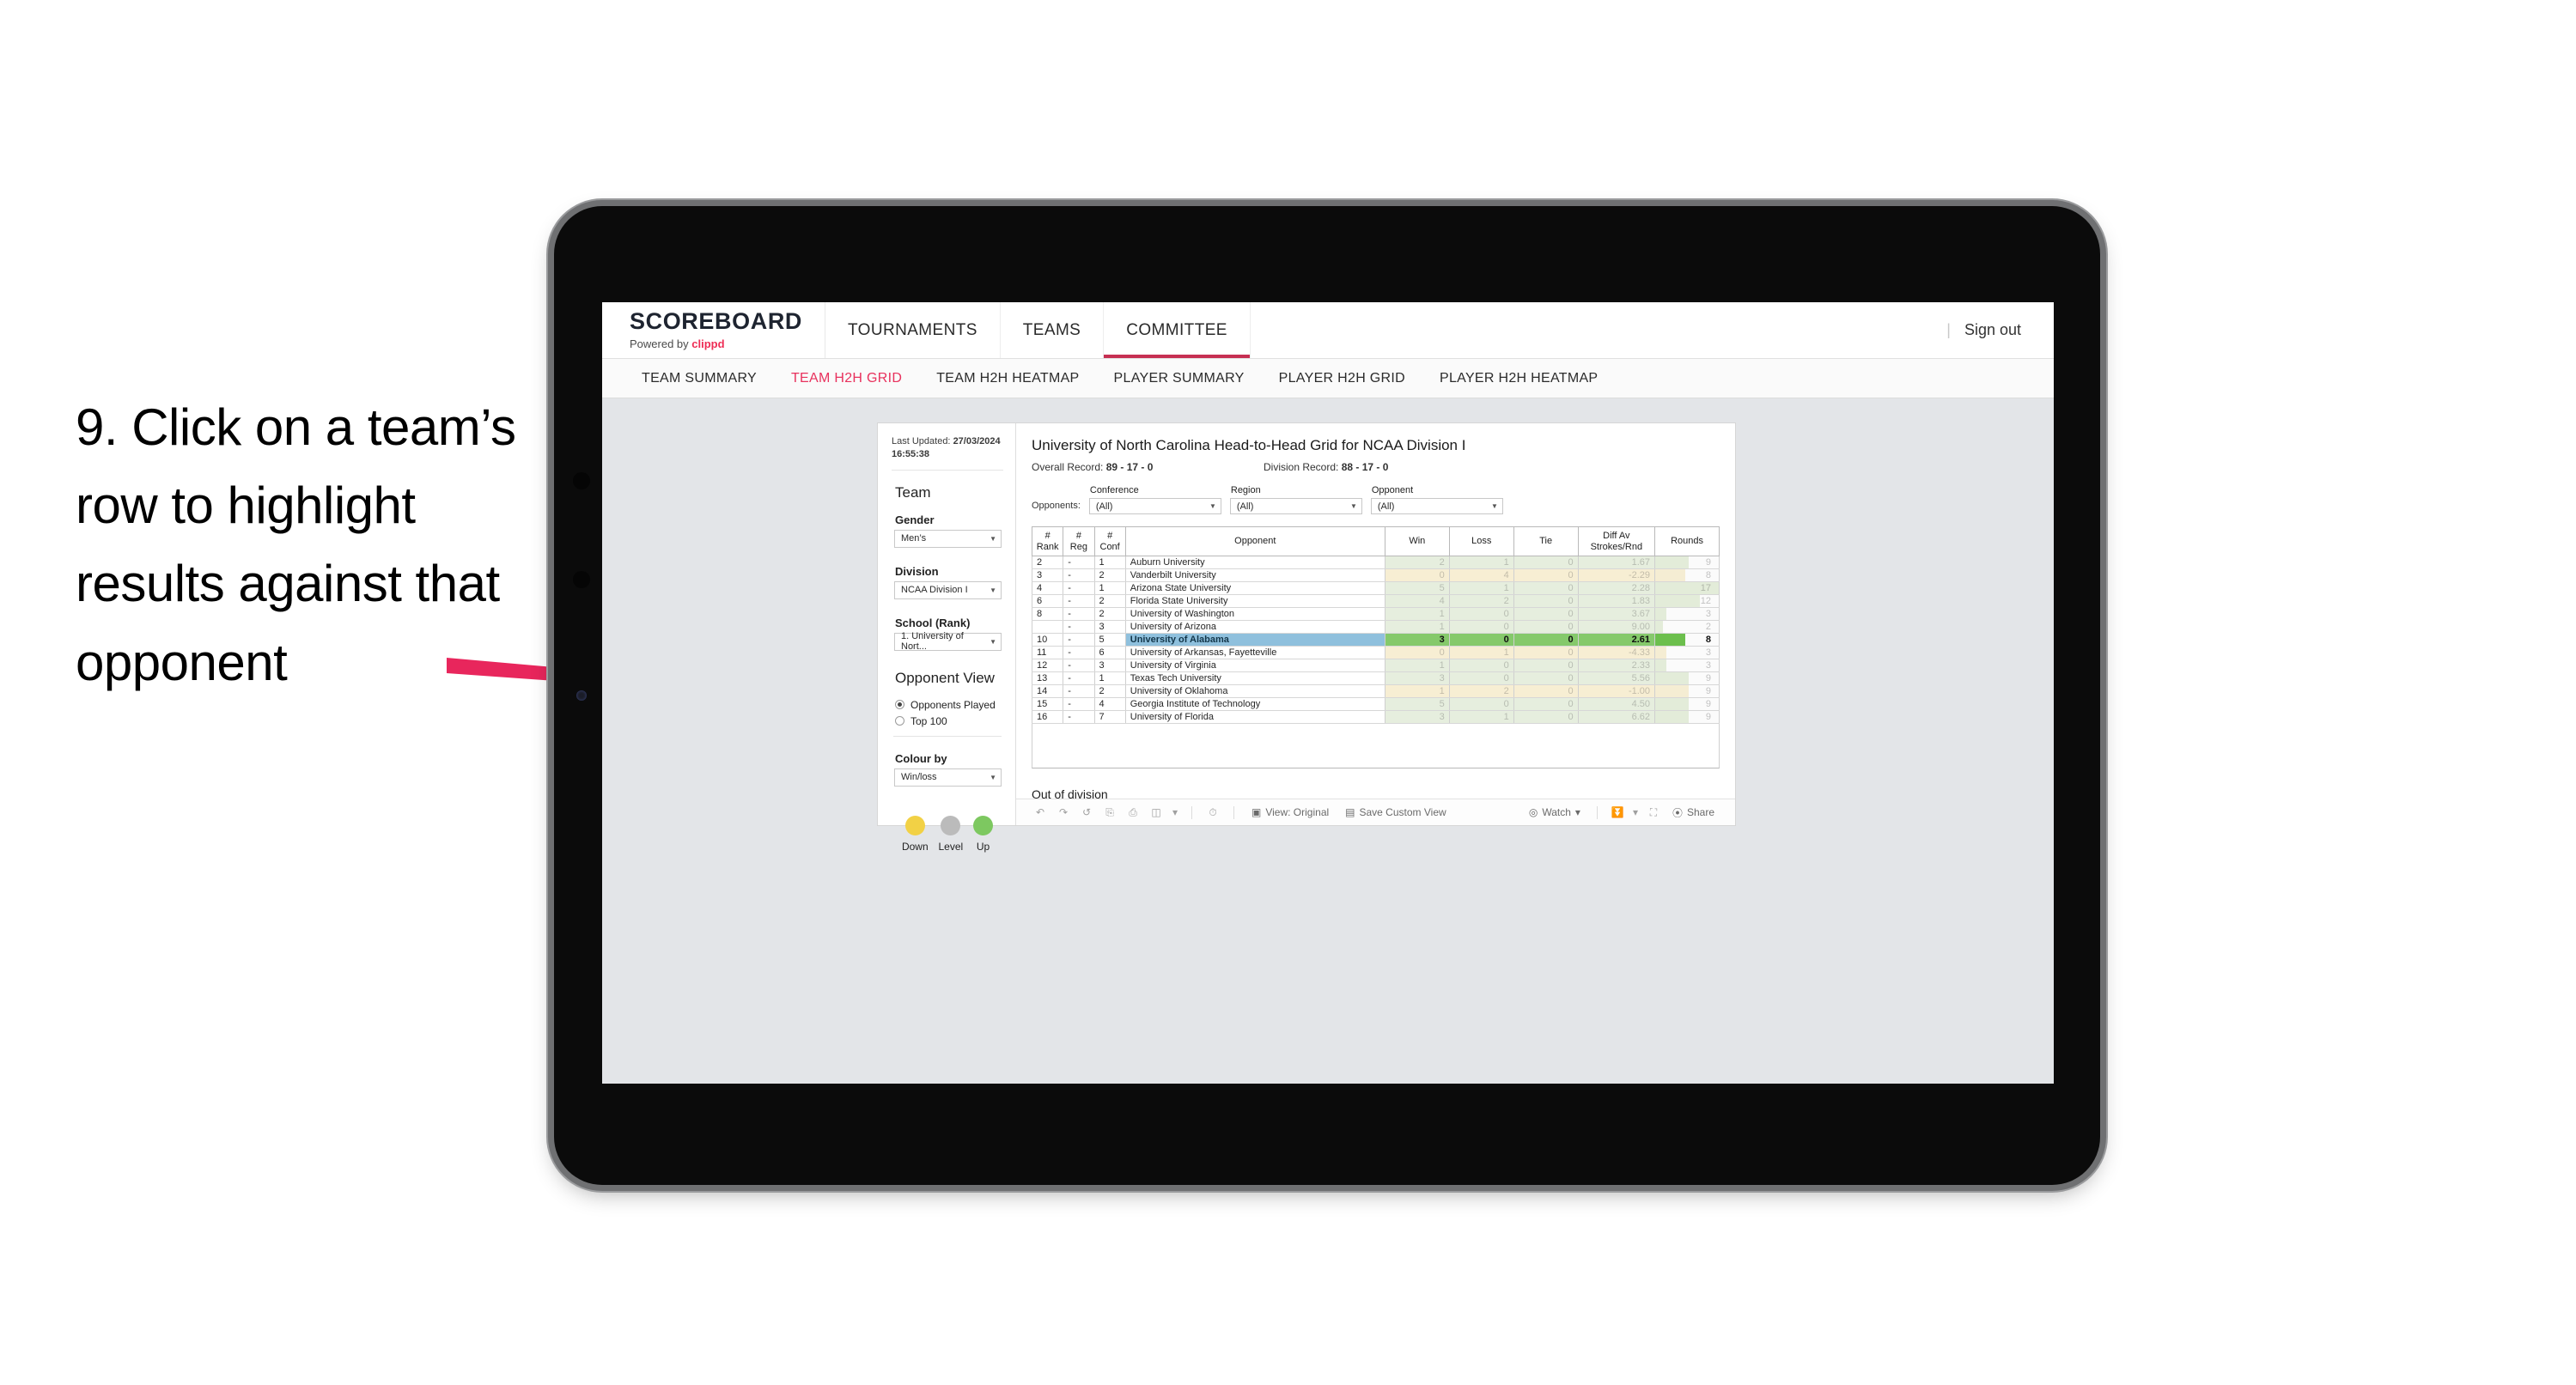 The width and height of the screenshot is (2576, 1385). Describe the element at coordinates (914, 825) in the screenshot. I see `legend-dot-down-icon` at that location.